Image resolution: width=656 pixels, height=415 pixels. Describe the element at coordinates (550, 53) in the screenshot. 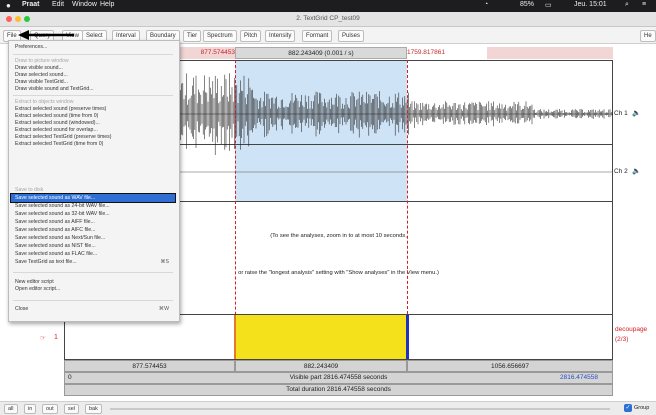

I see `right-time-area` at that location.